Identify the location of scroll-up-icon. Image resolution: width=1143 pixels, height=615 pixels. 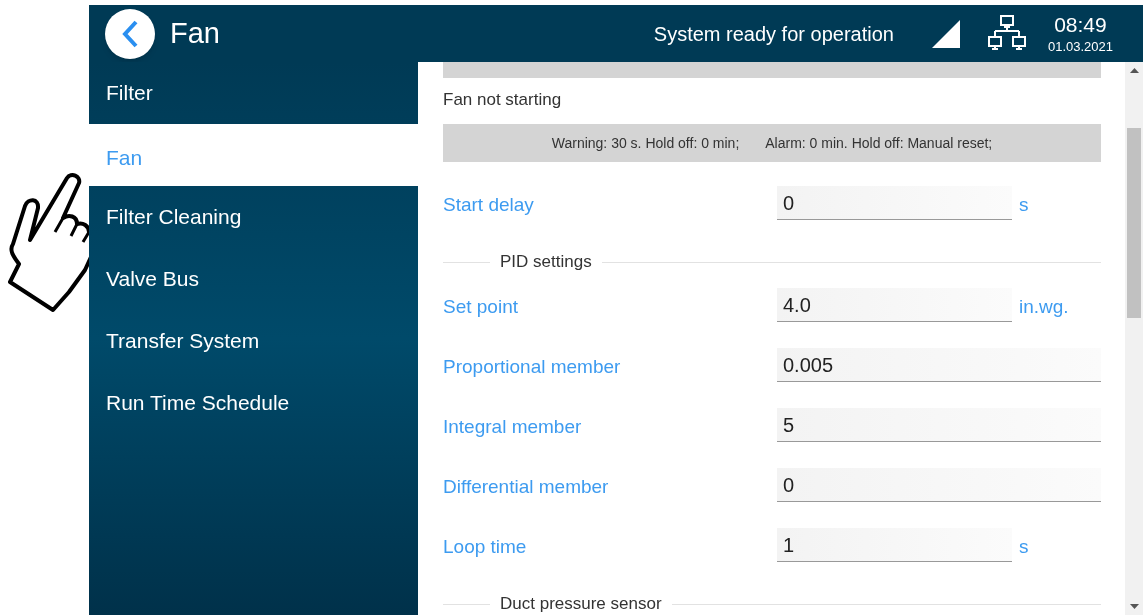
(1134, 70).